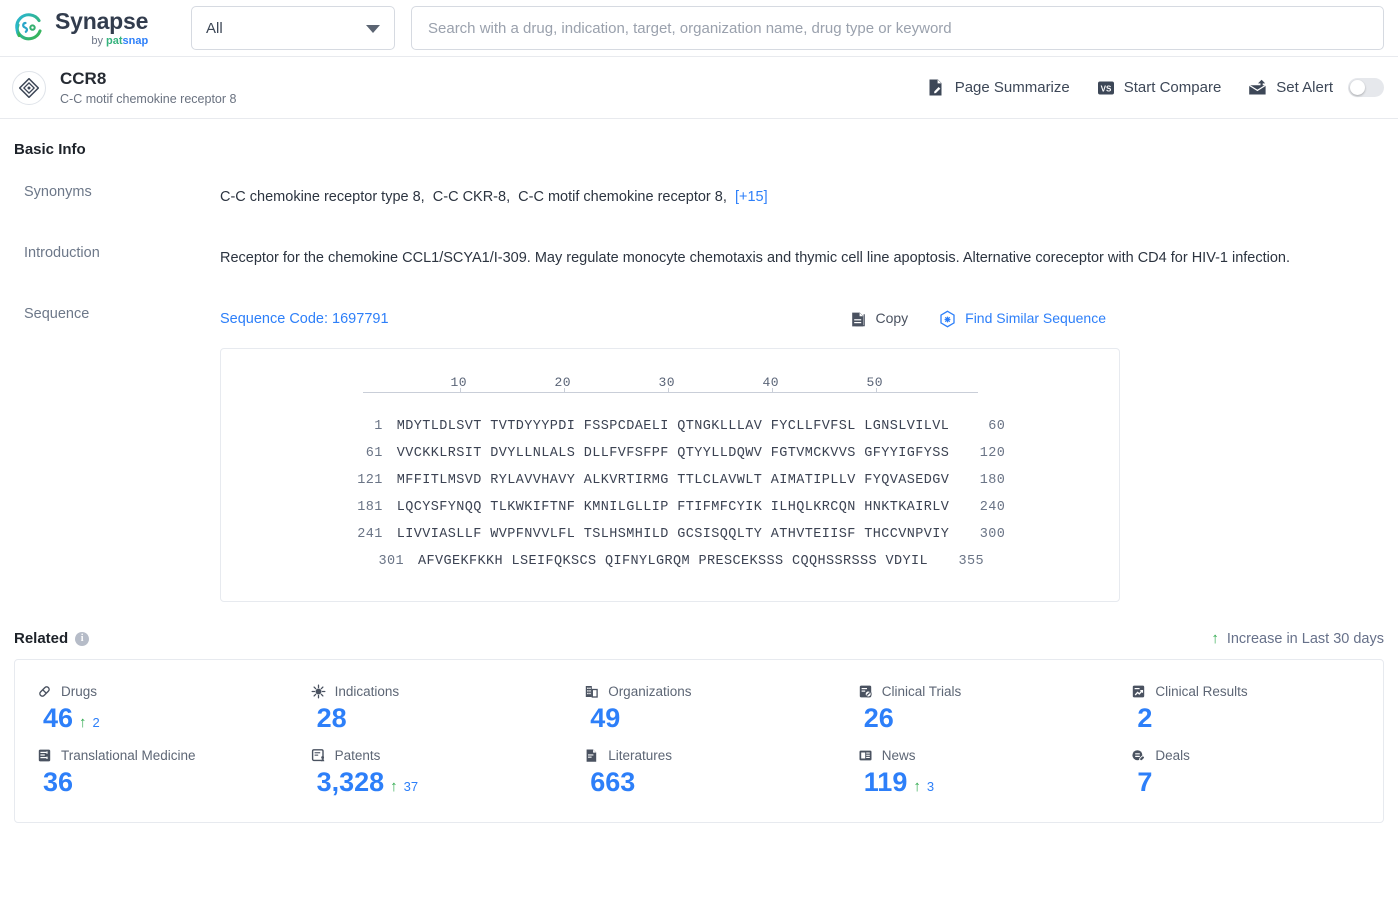 The image size is (1398, 922). What do you see at coordinates (82, 638) in the screenshot?
I see `info-icon: i` at bounding box center [82, 638].